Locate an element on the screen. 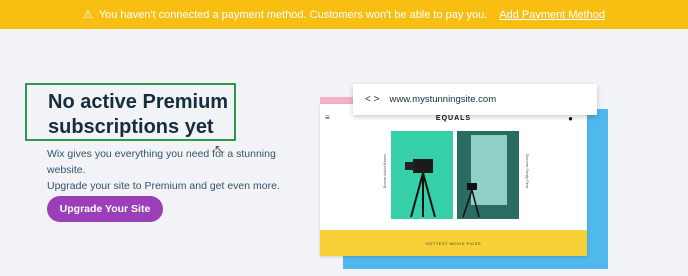 The image size is (688, 276). site-footer-band: HOTTEST MOVIE PICKS is located at coordinates (453, 243).